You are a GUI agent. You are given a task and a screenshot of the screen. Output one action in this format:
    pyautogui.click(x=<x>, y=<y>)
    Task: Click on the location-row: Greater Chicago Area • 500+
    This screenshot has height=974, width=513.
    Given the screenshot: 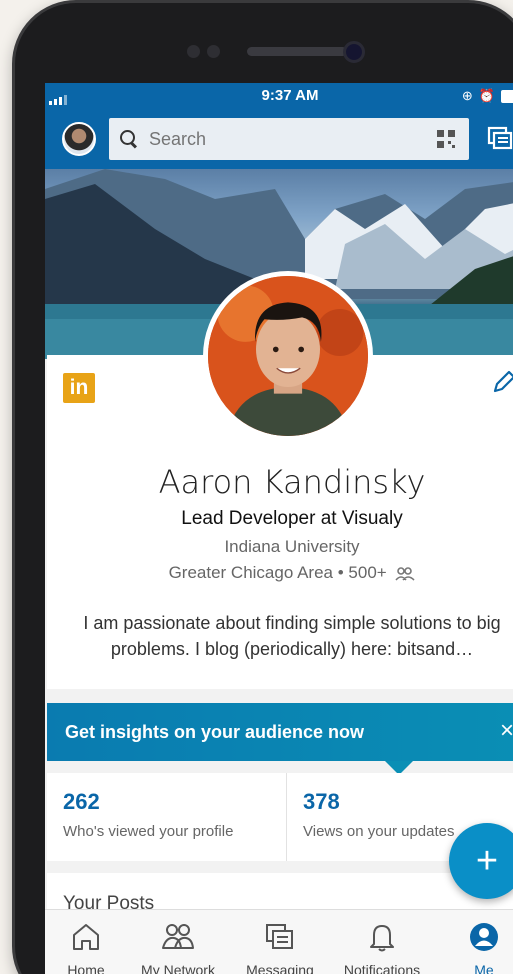 What is the action you would take?
    pyautogui.click(x=280, y=573)
    